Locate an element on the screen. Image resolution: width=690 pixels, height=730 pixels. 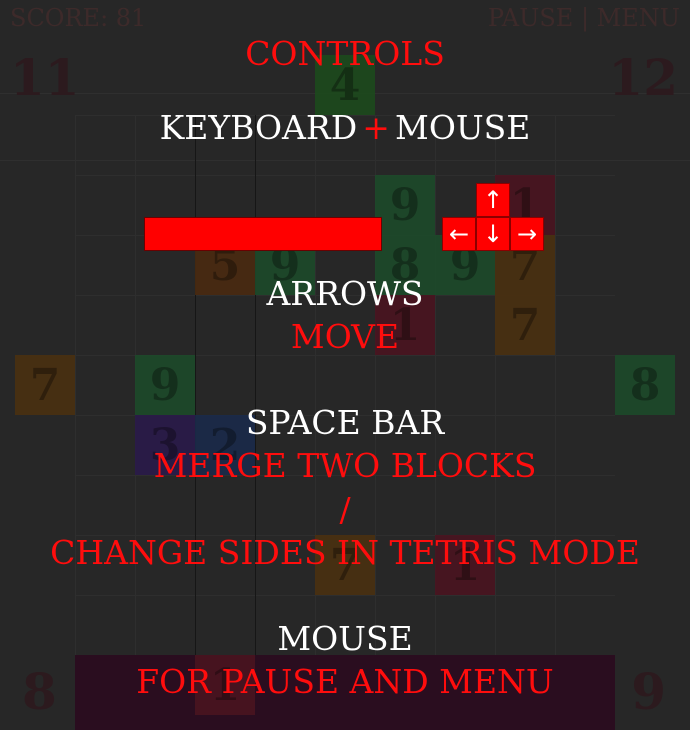
controls-title: CONTROLS is located at coordinates (345, 53).